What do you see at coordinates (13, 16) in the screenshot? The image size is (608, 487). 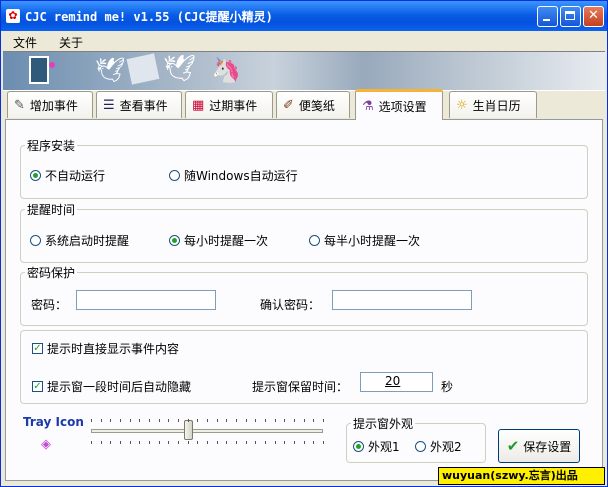 I see `app-icon: ✿` at bounding box center [13, 16].